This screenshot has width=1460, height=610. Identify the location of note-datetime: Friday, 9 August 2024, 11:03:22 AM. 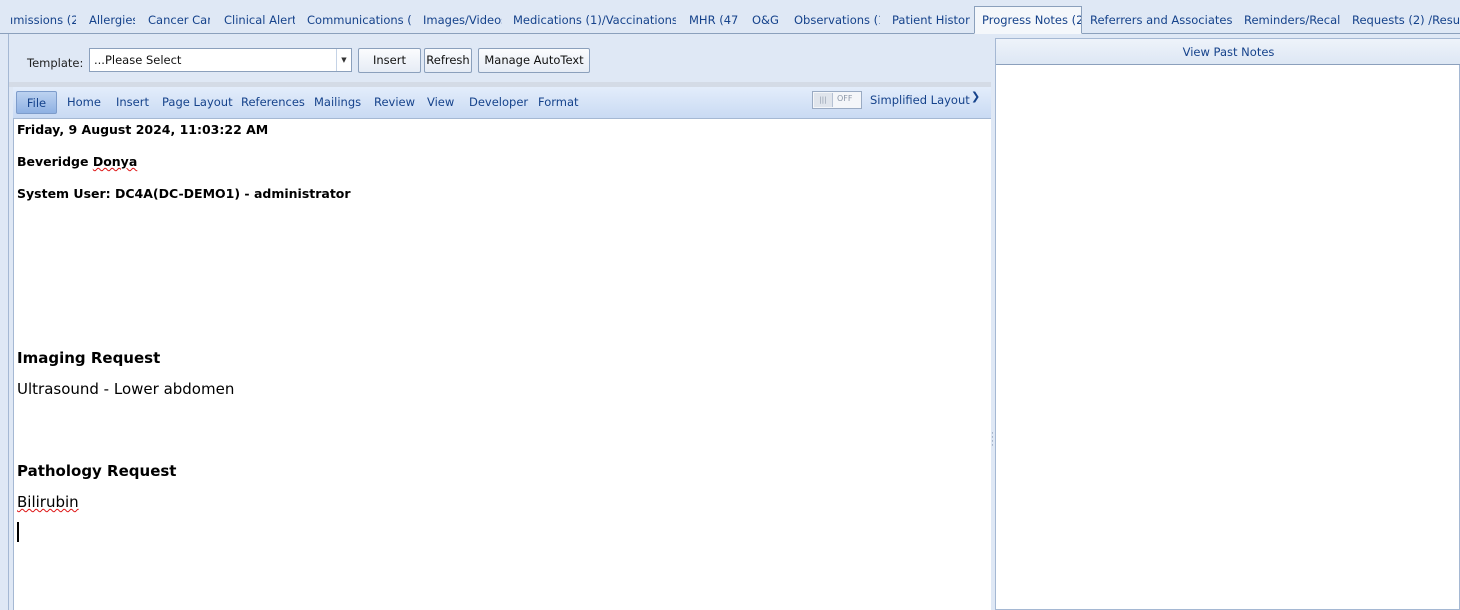
(143, 129).